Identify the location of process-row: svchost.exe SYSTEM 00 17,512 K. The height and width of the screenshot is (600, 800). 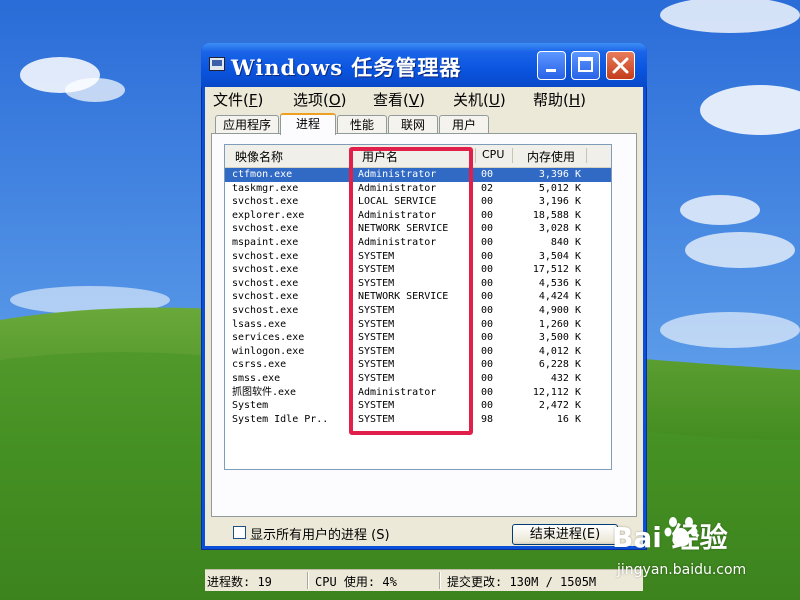
(418, 270).